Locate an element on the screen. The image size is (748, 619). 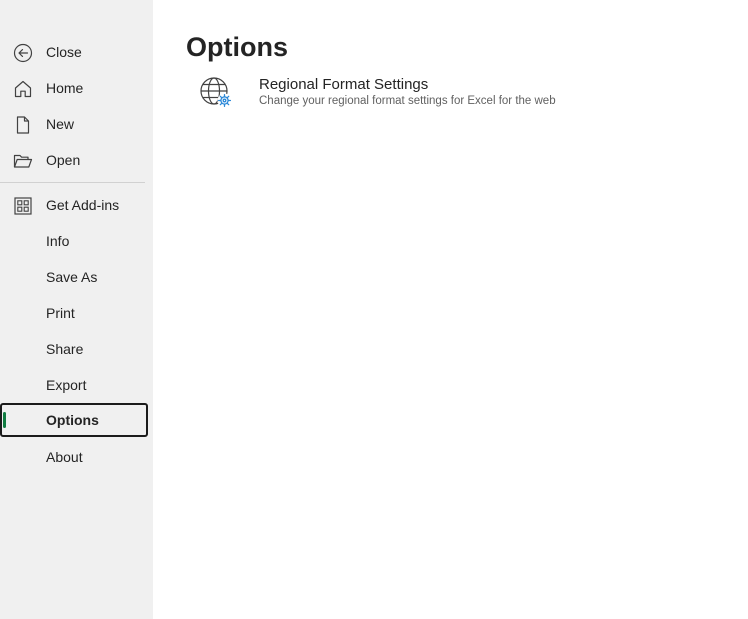
open-folder-icon is located at coordinates (23, 161).